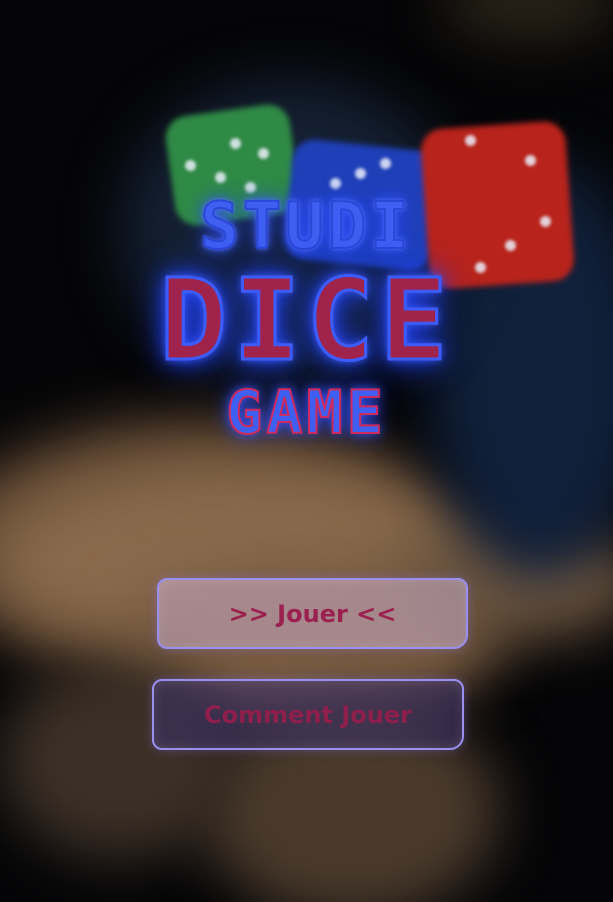 The image size is (613, 902). I want to click on play-button: >> Jouer <<, so click(312, 613).